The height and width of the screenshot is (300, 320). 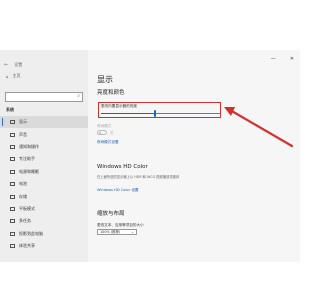 I want to click on monitor-icon, so click(x=12, y=122).